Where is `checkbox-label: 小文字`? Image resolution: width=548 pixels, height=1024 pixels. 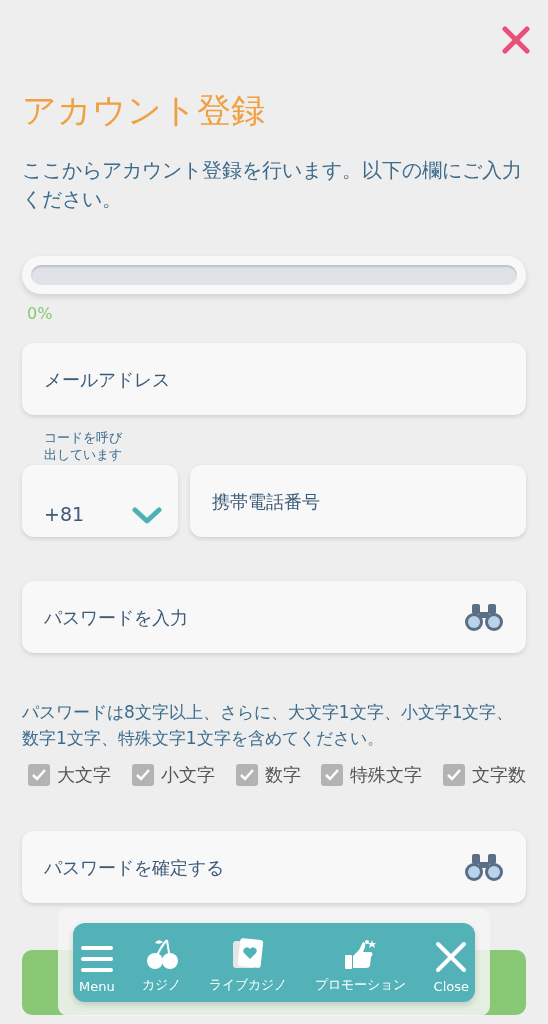 checkbox-label: 小文字 is located at coordinates (187, 775).